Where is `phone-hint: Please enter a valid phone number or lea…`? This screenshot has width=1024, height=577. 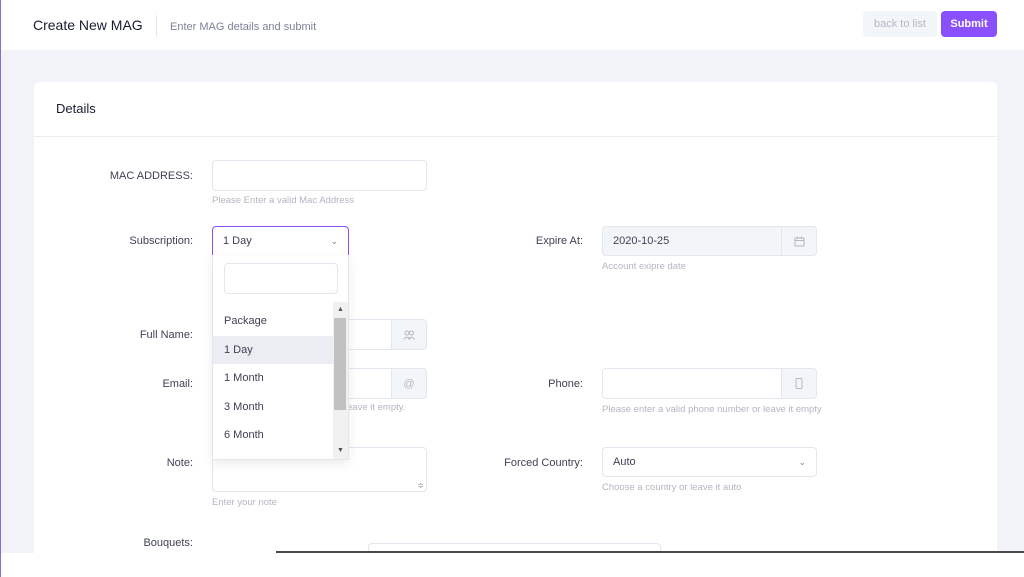 phone-hint: Please enter a valid phone number or lea… is located at coordinates (712, 409).